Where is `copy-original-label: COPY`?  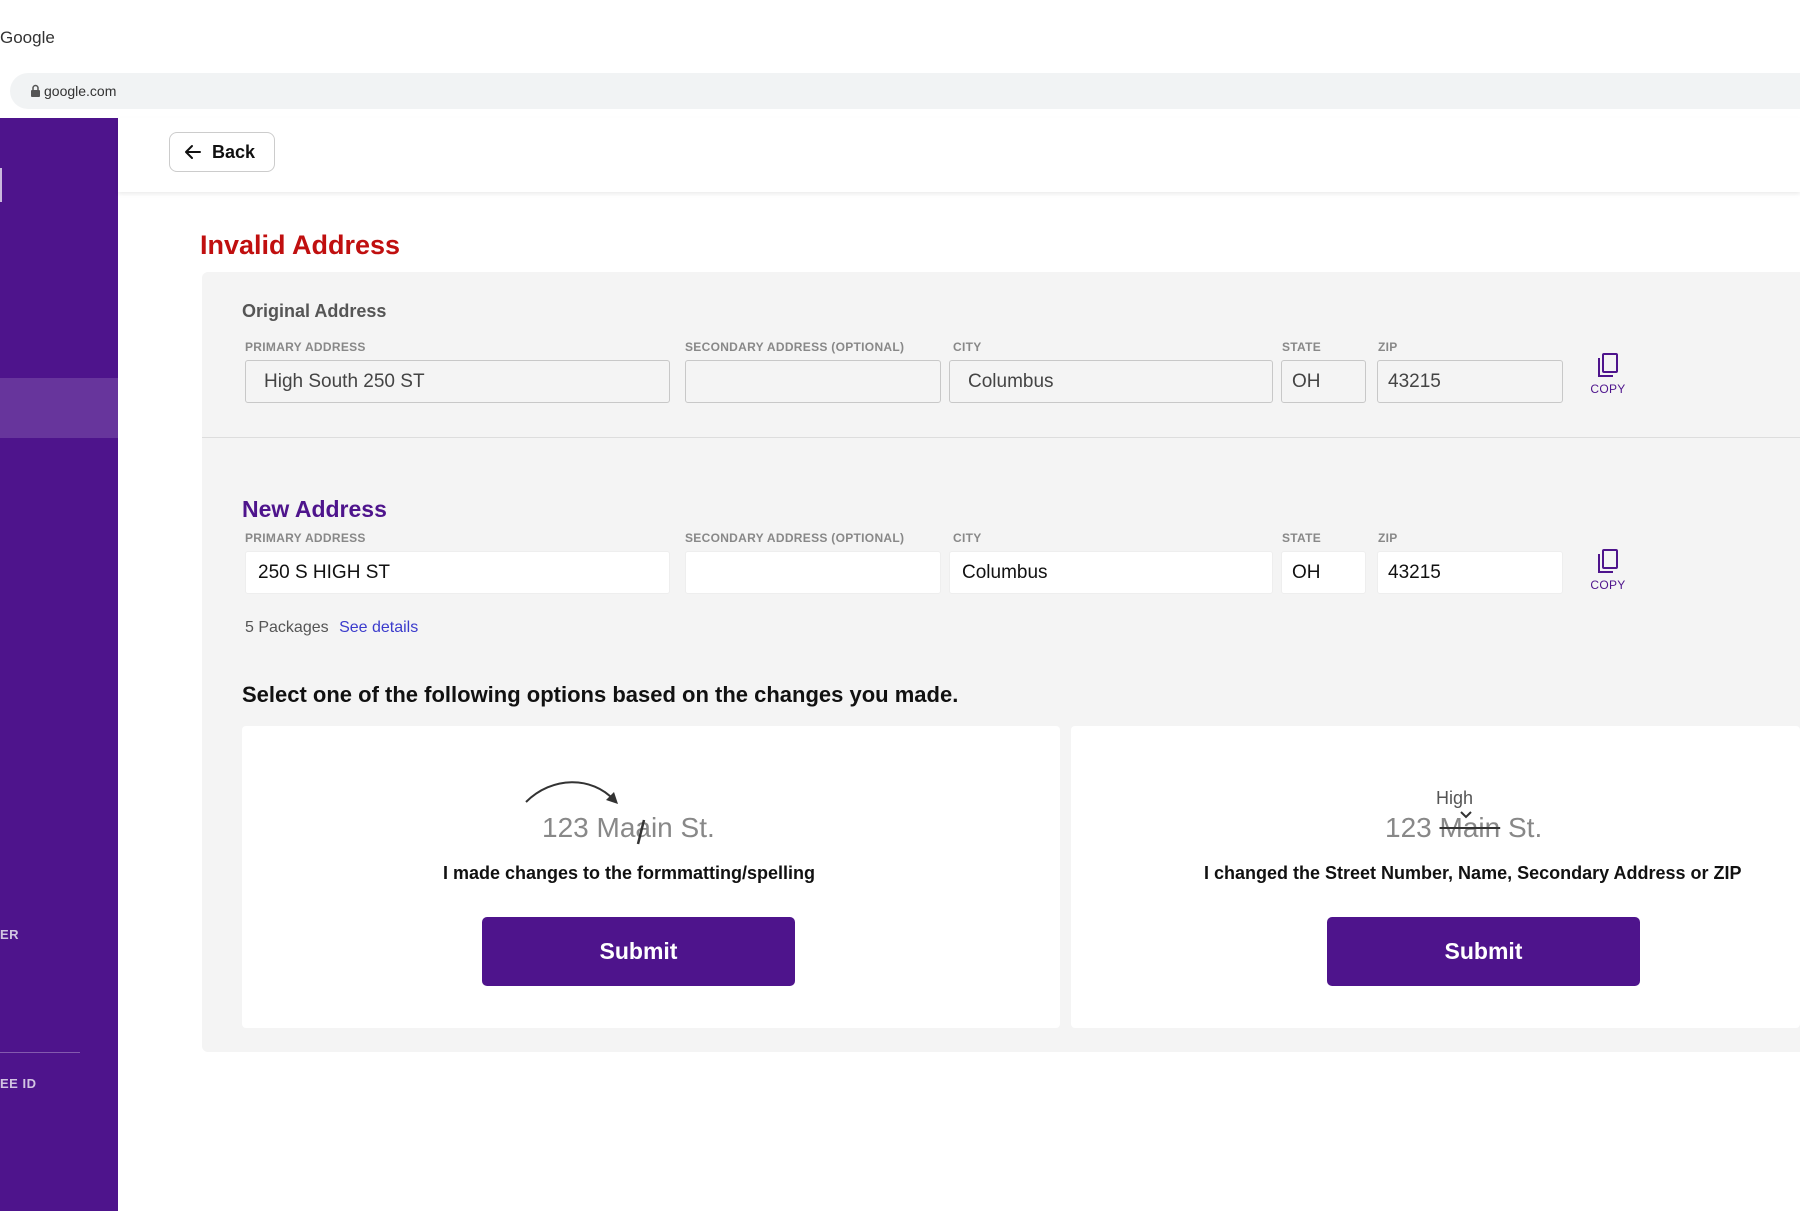
copy-original-label: COPY is located at coordinates (1608, 389).